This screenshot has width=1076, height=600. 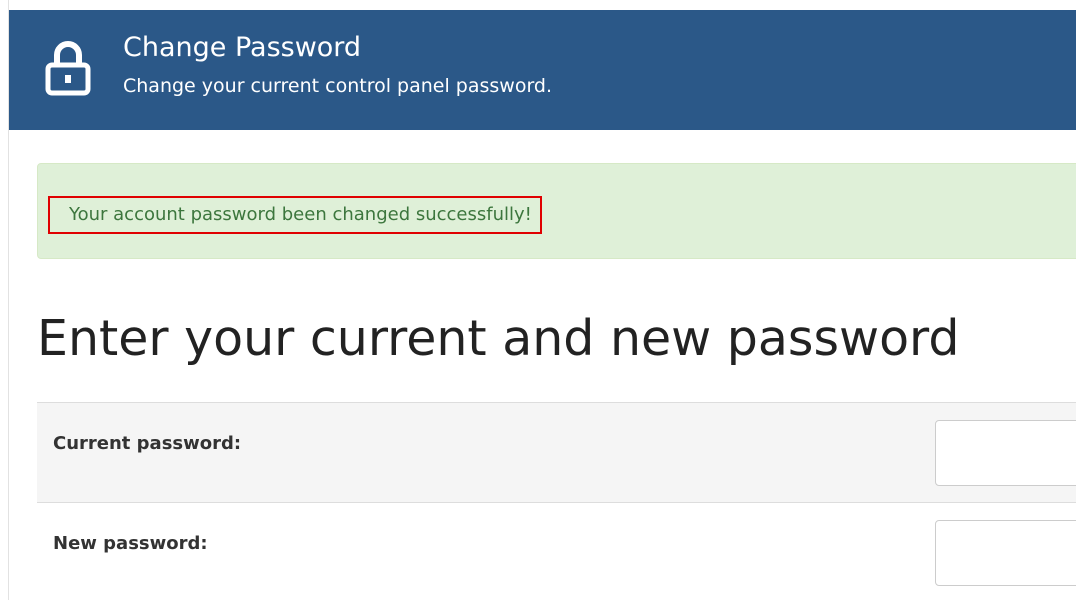 I want to click on left-edge, so click(x=4, y=300).